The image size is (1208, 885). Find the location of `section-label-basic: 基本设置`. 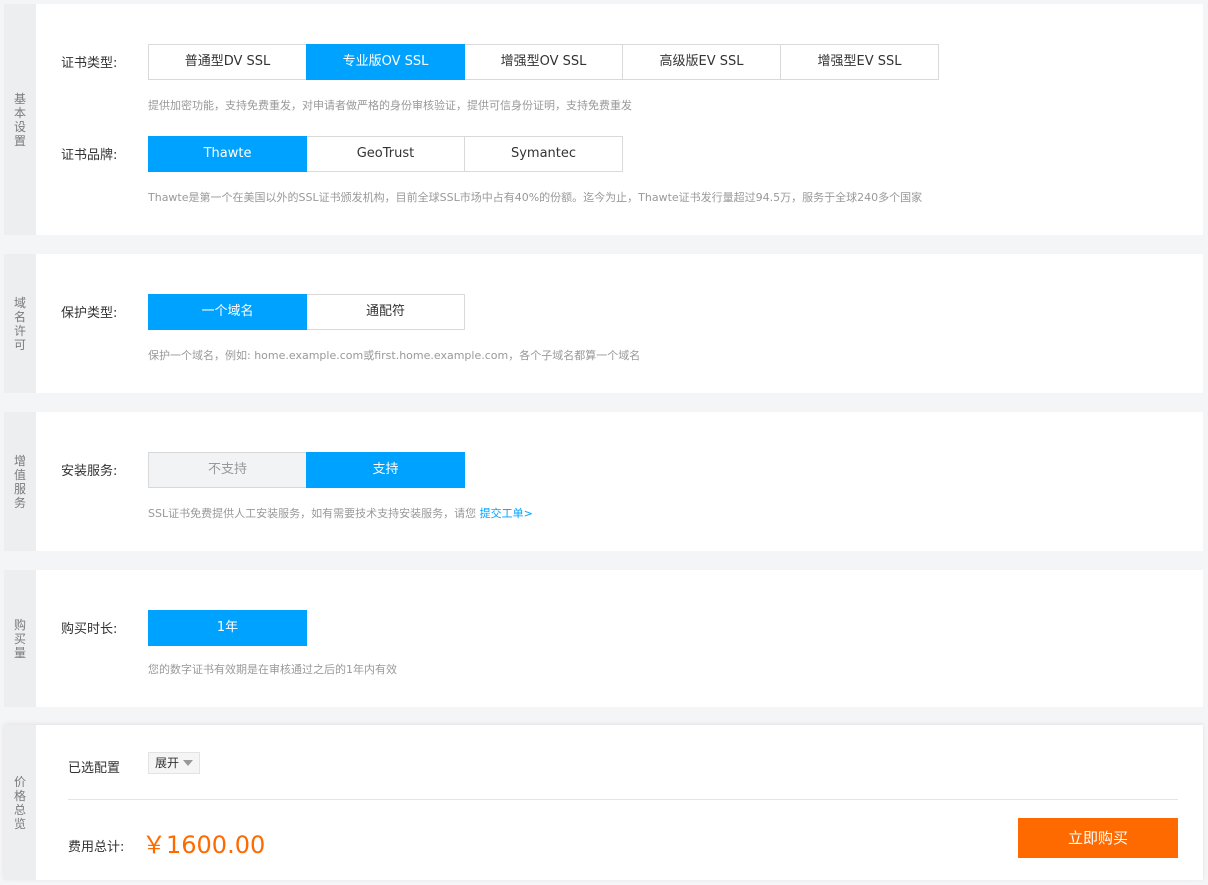

section-label-basic: 基本设置 is located at coordinates (20, 119).